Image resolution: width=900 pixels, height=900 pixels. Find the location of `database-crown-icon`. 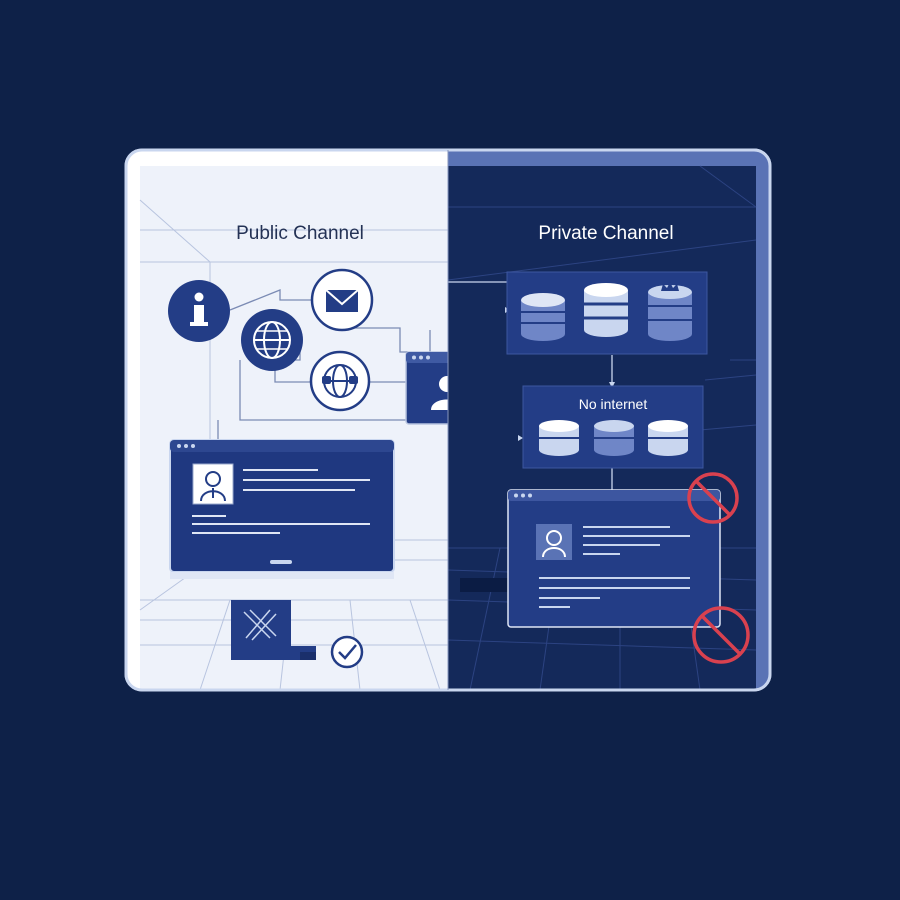

database-crown-icon is located at coordinates (670, 311).